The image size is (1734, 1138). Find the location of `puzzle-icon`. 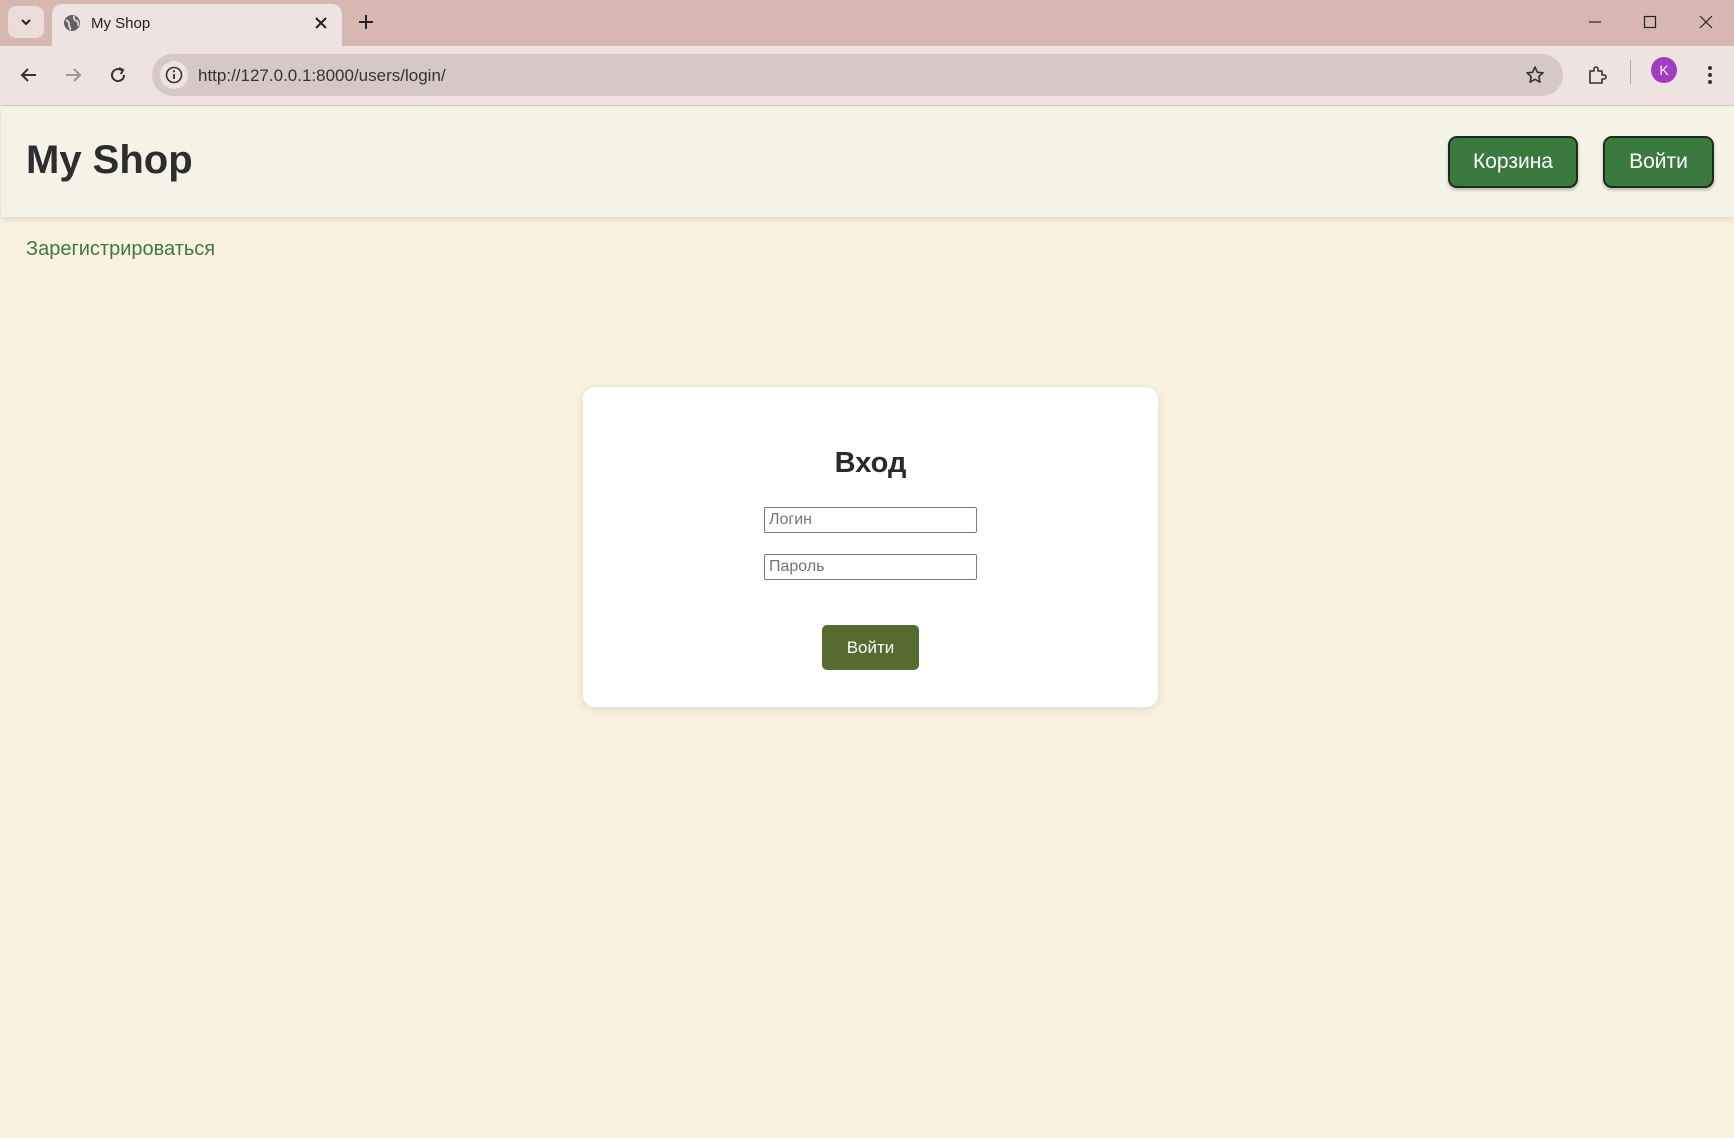

puzzle-icon is located at coordinates (1598, 75).